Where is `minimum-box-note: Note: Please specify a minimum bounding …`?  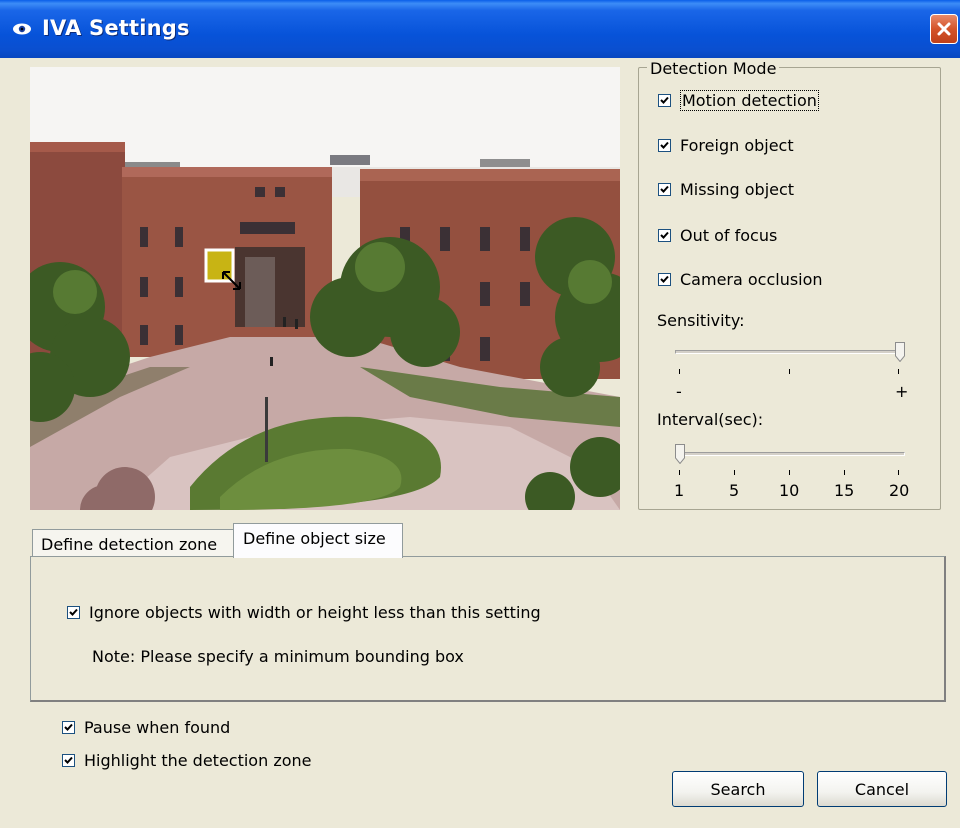
minimum-box-note: Note: Please specify a minimum bounding … is located at coordinates (278, 656).